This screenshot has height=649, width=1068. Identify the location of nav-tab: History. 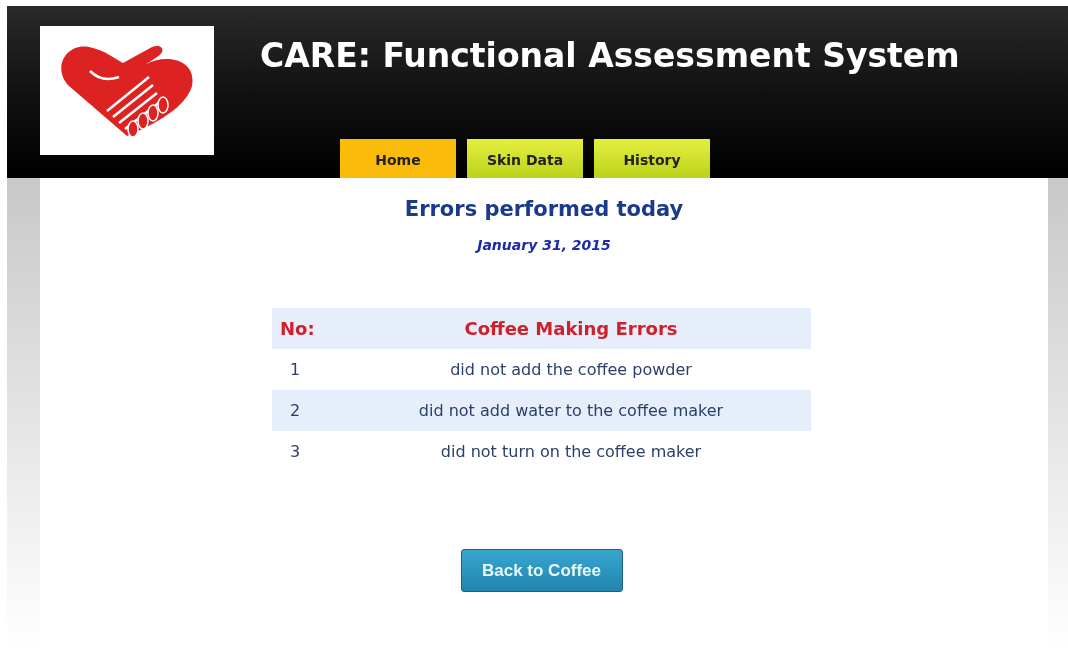
(652, 158).